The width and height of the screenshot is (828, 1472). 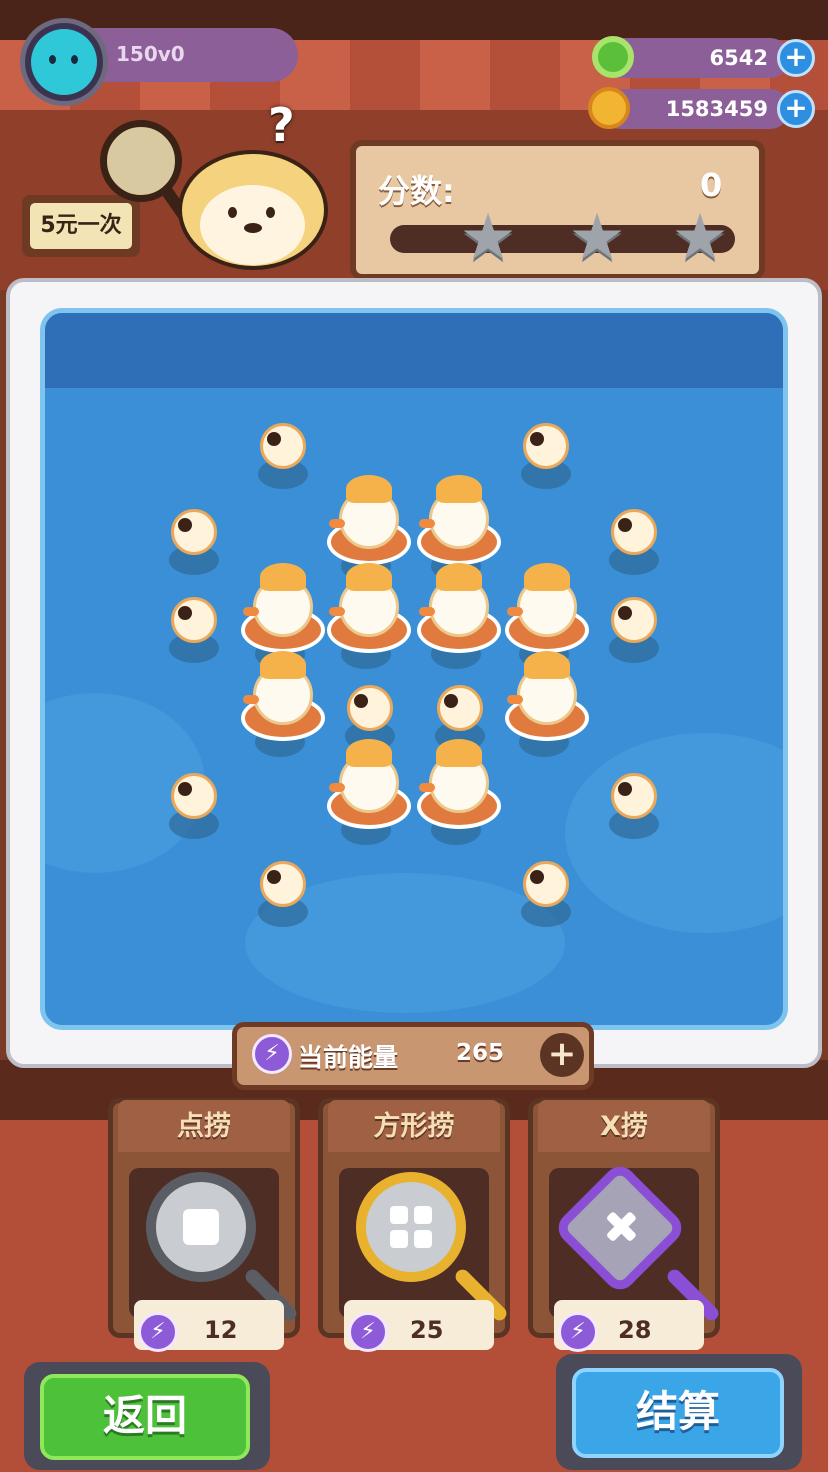 I want to click on tool-title: X捞, so click(x=624, y=1126).